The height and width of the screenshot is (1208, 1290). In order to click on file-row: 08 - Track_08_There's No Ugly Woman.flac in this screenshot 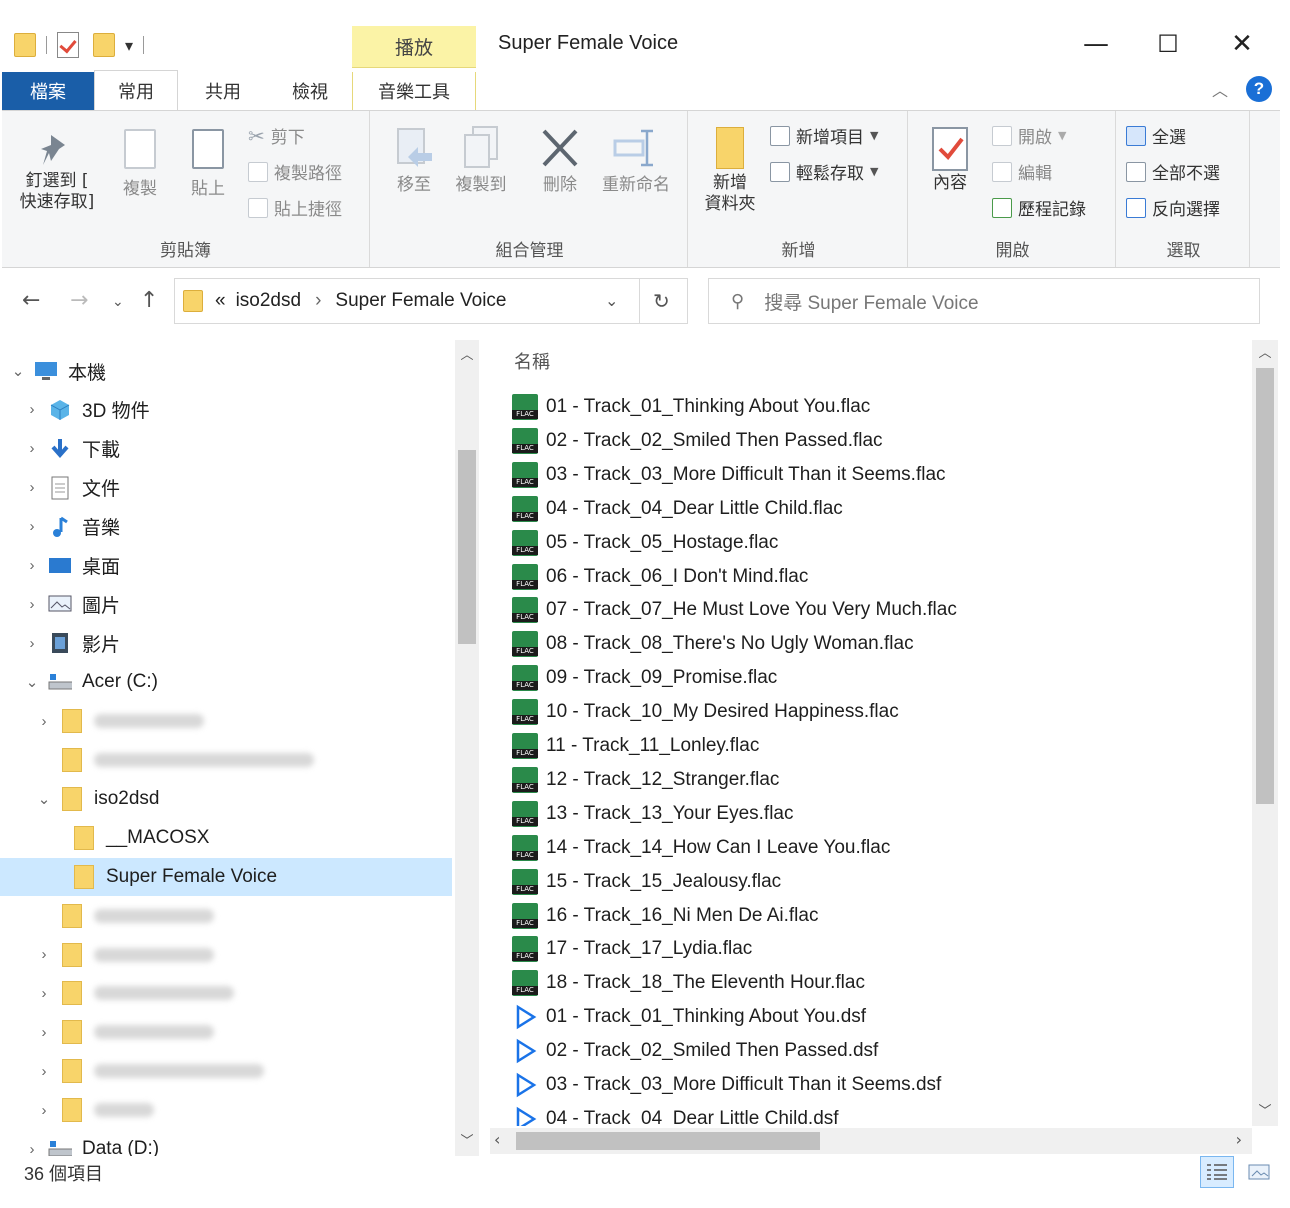, I will do `click(713, 644)`.